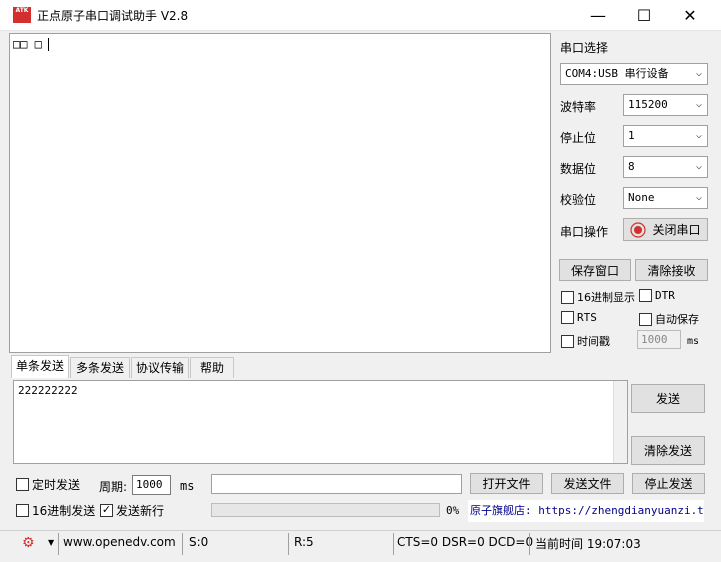 Image resolution: width=721 pixels, height=562 pixels. Describe the element at coordinates (588, 544) in the screenshot. I see `current-time: 当前时间 19:07:03` at that location.